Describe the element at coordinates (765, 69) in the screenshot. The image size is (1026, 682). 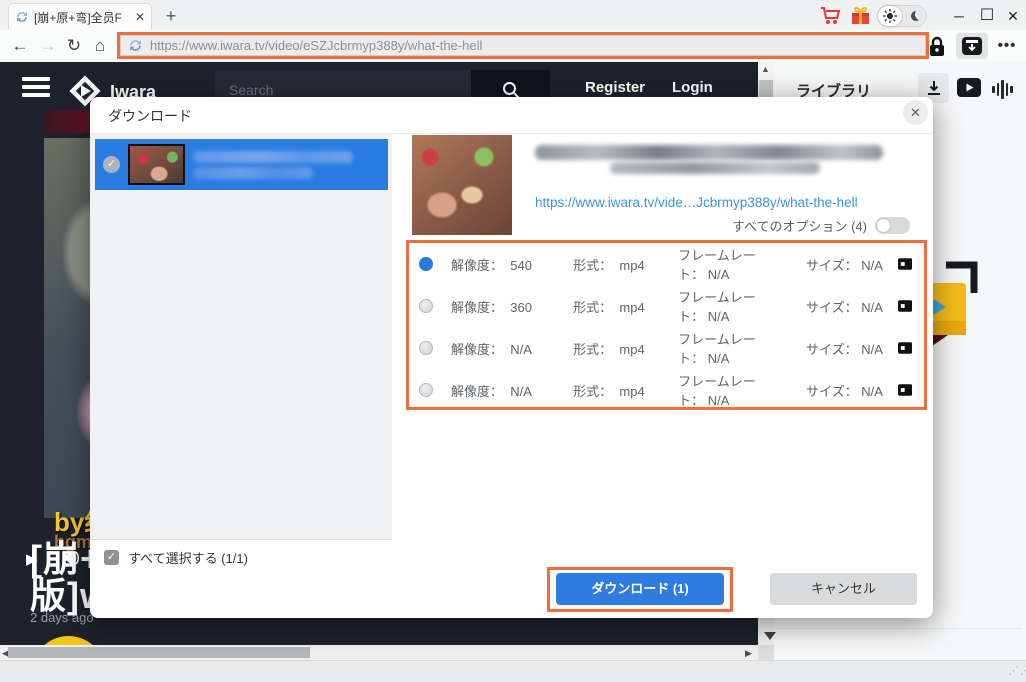
I see `scroll-up-icon: ▲` at that location.